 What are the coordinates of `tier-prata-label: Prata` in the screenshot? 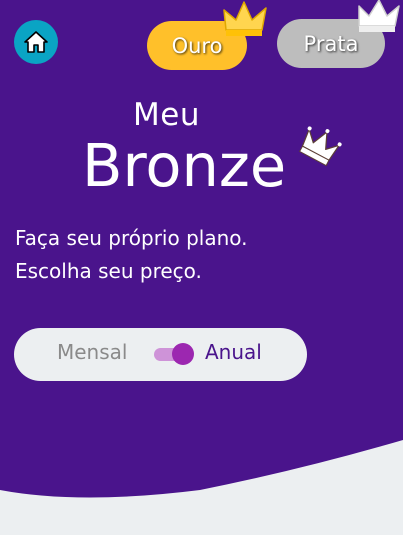 It's located at (331, 43).